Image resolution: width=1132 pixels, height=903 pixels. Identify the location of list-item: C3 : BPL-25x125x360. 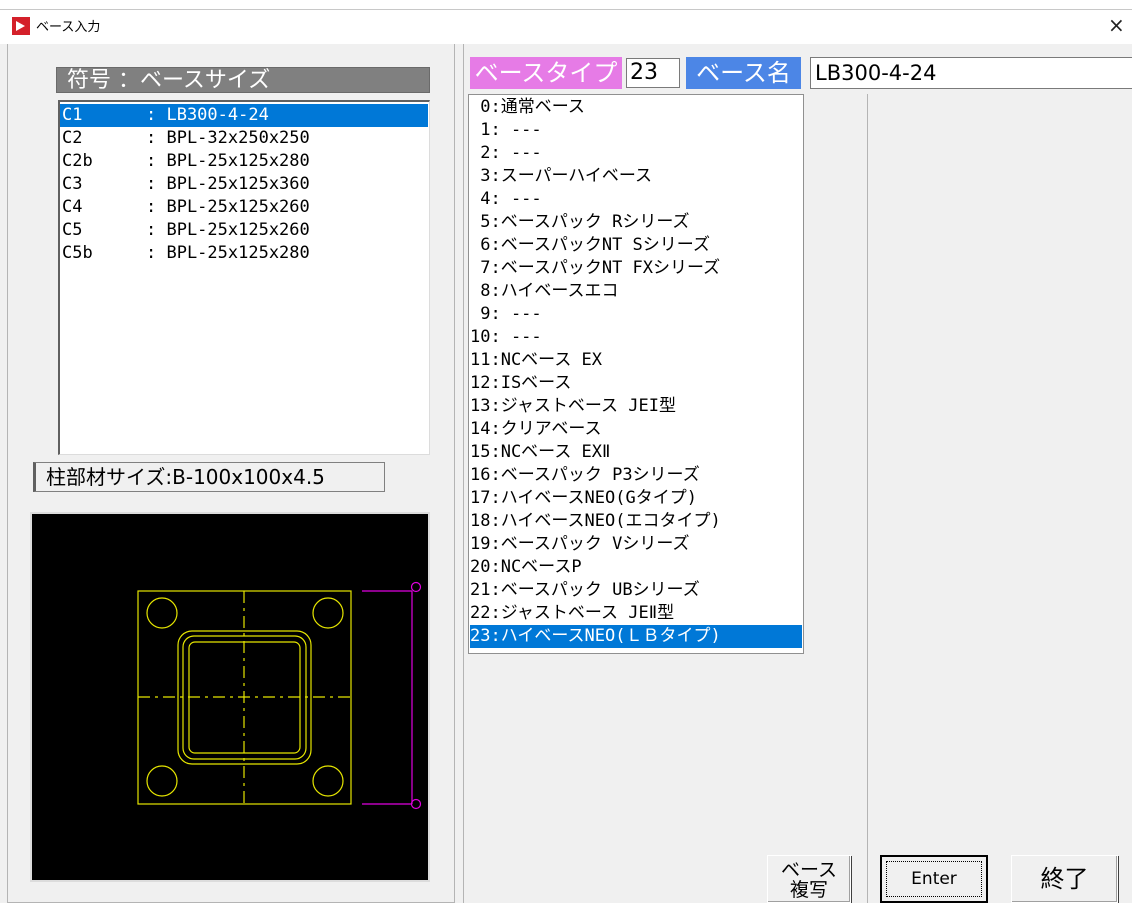
(244, 184).